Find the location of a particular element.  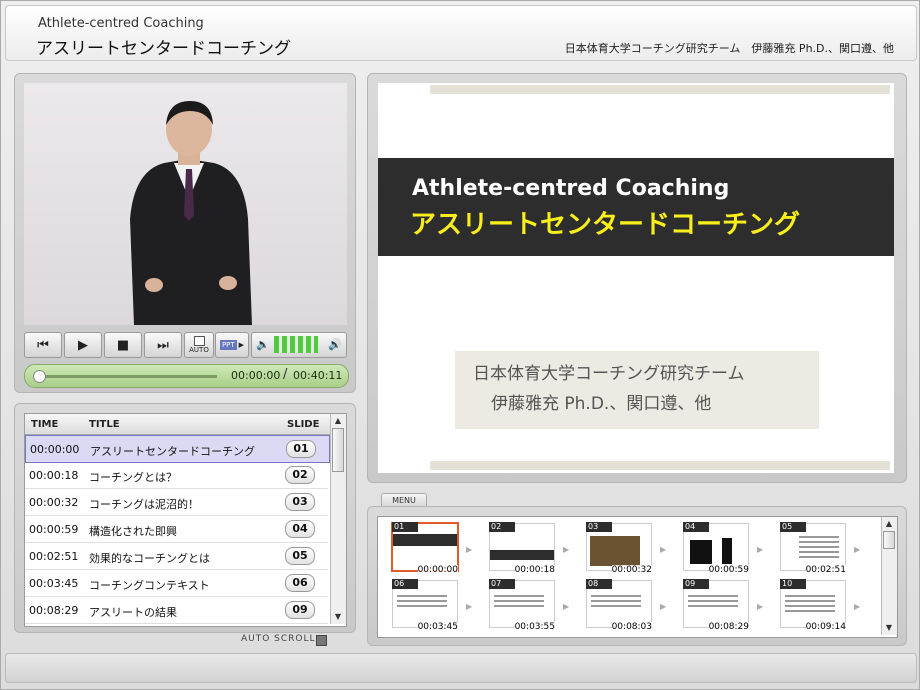

slide-thumbnail: 07 00:03:55 is located at coordinates (522, 605).